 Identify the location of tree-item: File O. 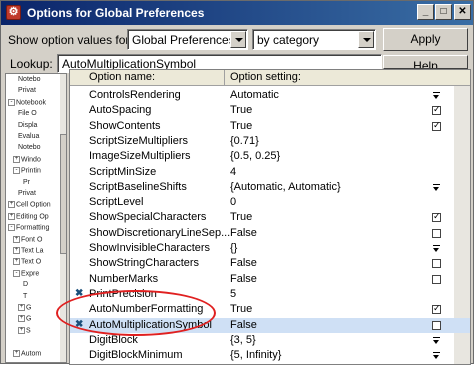
(27, 113).